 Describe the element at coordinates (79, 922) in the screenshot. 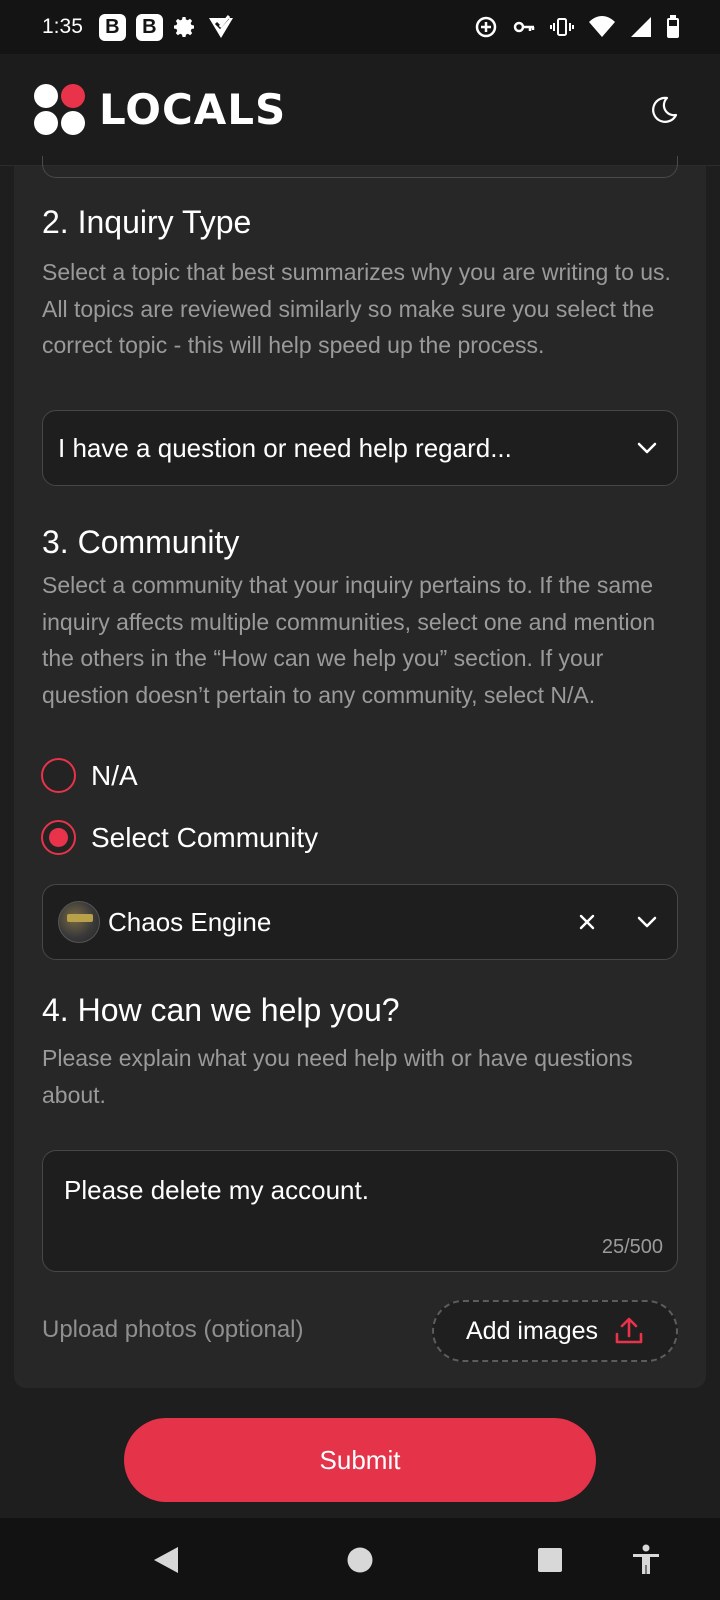

I see `community-avatar` at that location.